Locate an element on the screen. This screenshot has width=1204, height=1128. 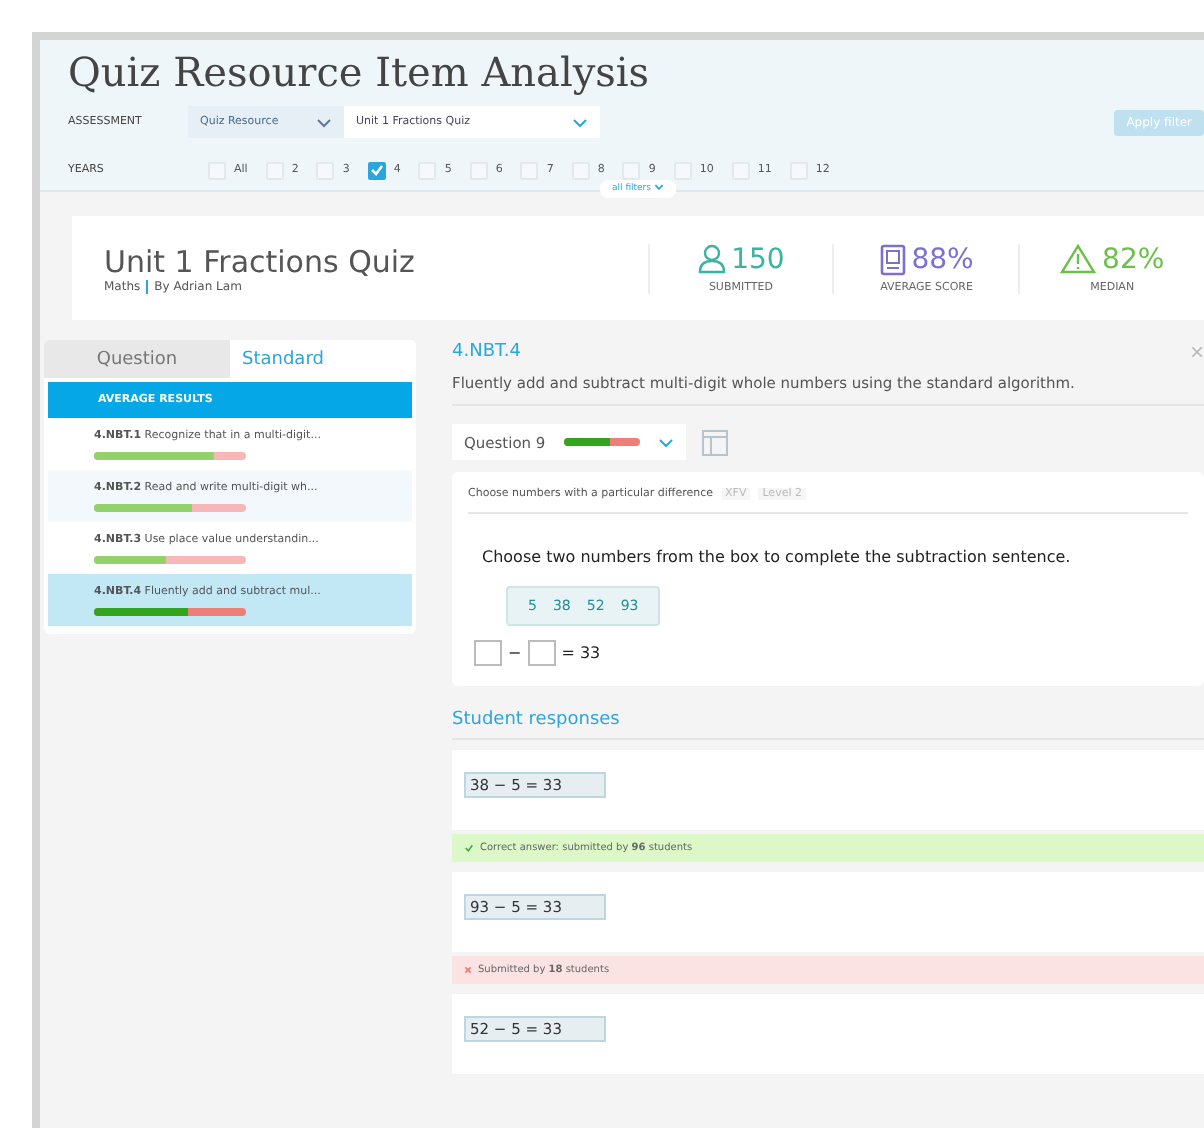
page-title: Quiz Resource Item Analysis is located at coordinates (360, 72).